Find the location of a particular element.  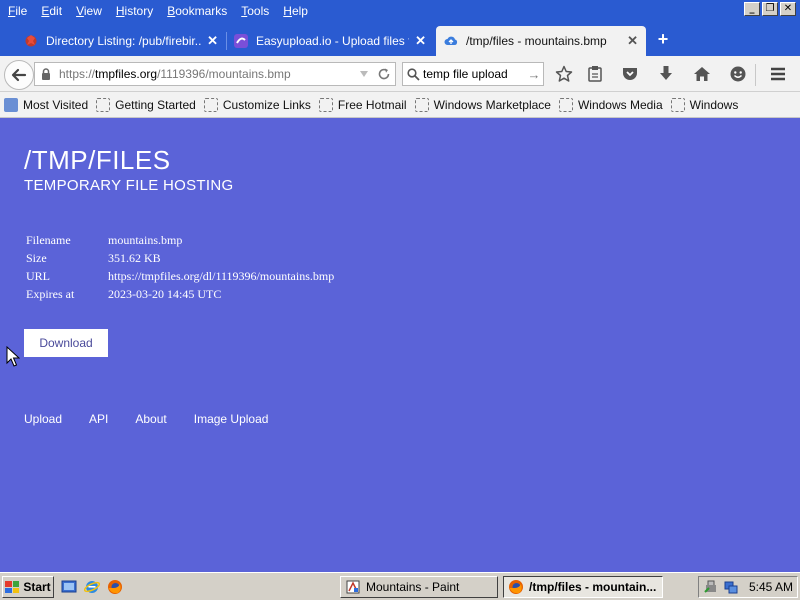

info-row-size: Size 351.62 KB is located at coordinates (180, 258).